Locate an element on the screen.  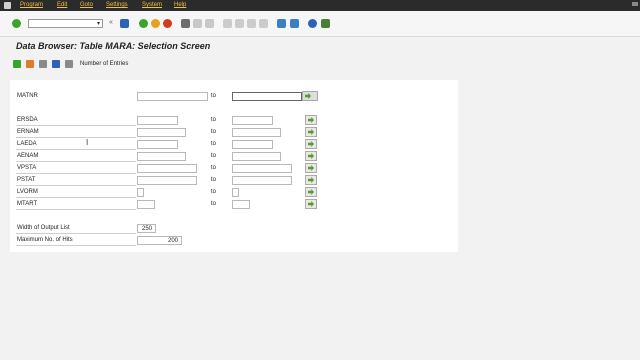
find-icon is located at coordinates (197, 23).